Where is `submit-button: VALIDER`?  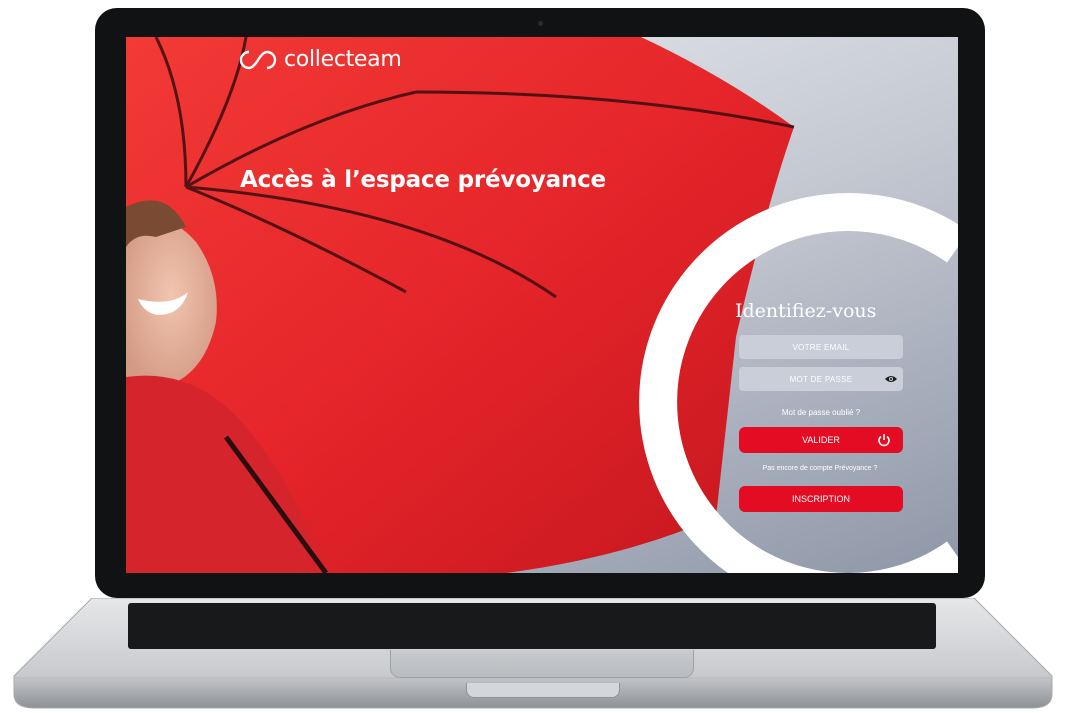 submit-button: VALIDER is located at coordinates (821, 440).